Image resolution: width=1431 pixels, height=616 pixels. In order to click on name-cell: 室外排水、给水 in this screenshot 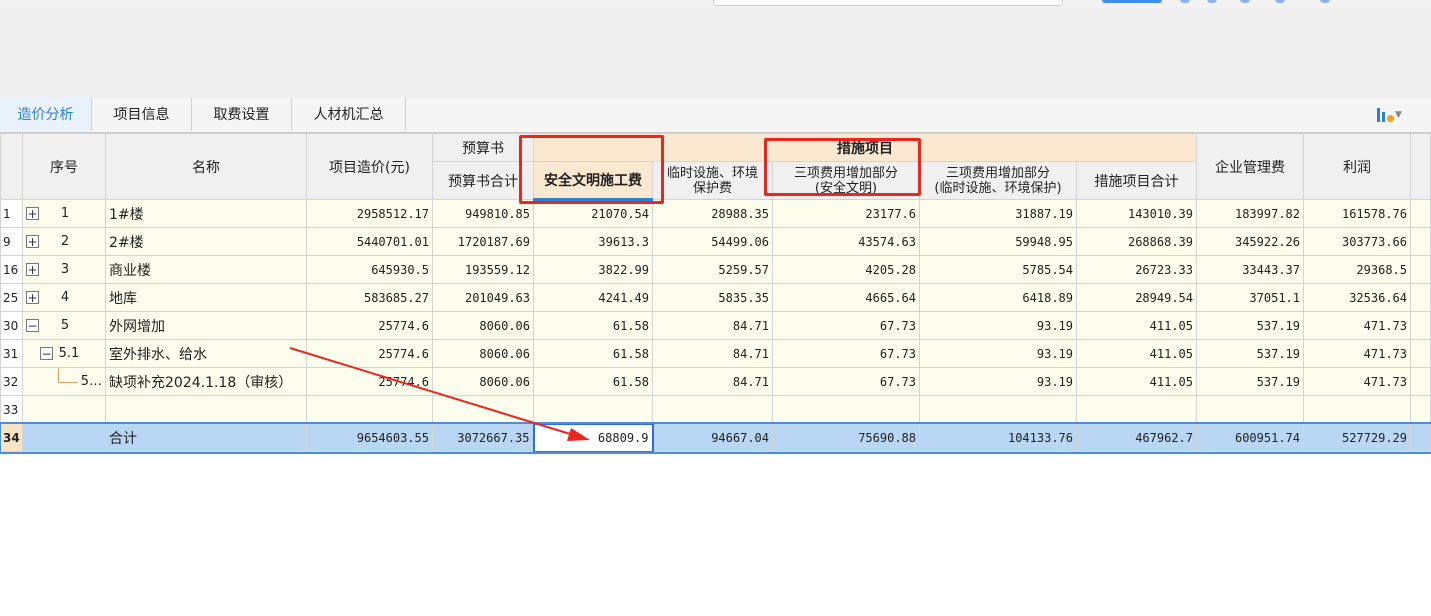, I will do `click(206, 353)`.